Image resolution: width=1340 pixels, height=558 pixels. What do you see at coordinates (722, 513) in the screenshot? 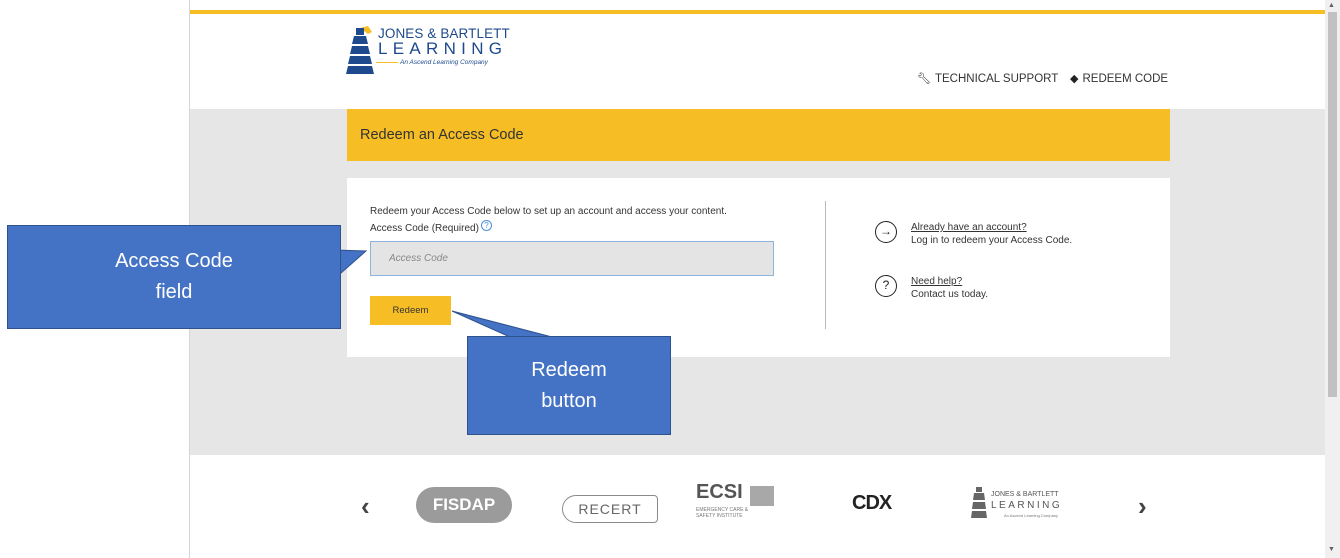
I see `ecsi-subtitle: EMERGENCY CARE & SAFETY INSTITUTE` at bounding box center [722, 513].